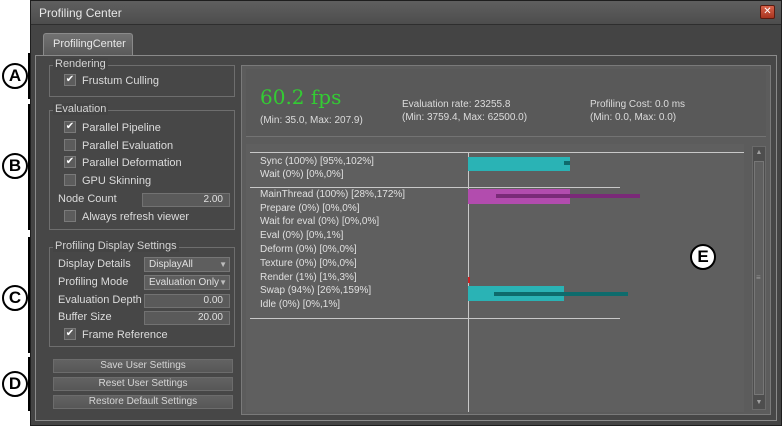 The width and height of the screenshot is (782, 426). Describe the element at coordinates (767, 12) in the screenshot. I see `close-icon: ✕` at that location.